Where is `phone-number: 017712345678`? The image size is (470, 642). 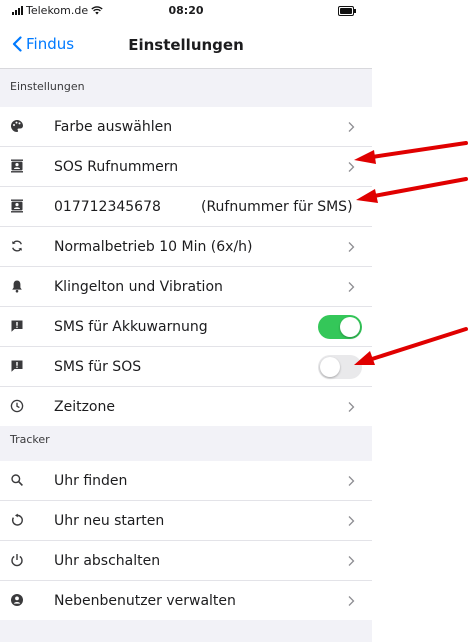
phone-number: 017712345678 is located at coordinates (107, 206).